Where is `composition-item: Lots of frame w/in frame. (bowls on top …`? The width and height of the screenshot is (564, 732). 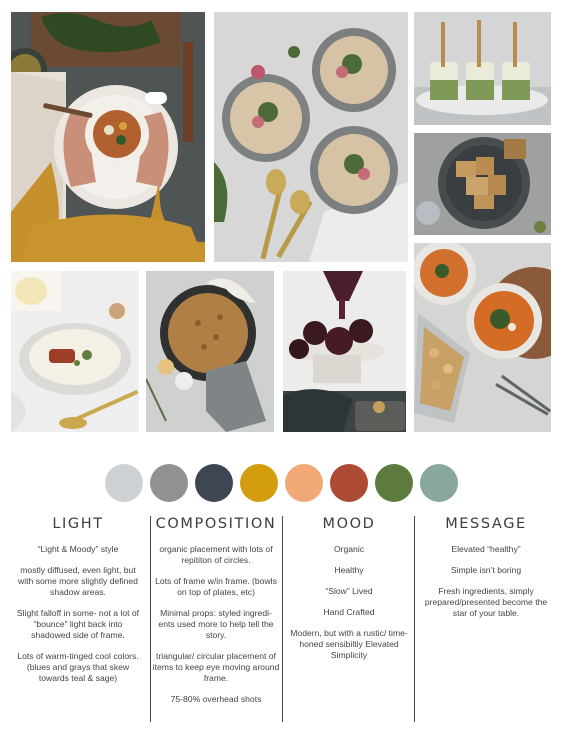 composition-item: Lots of frame w/in frame. (bowls on top … is located at coordinates (216, 586).